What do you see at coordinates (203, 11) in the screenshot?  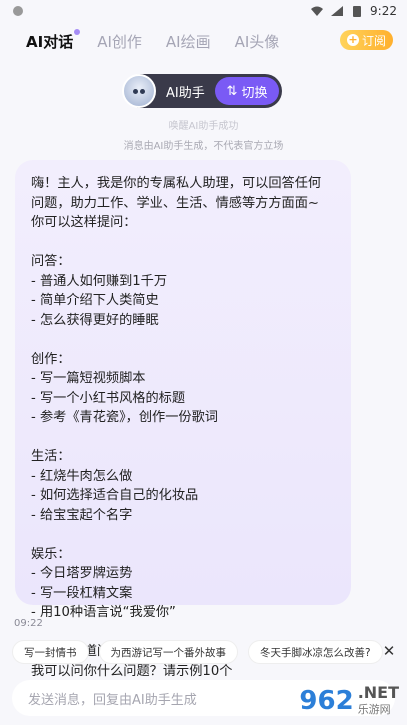 I see `status-bar: 9:22` at bounding box center [203, 11].